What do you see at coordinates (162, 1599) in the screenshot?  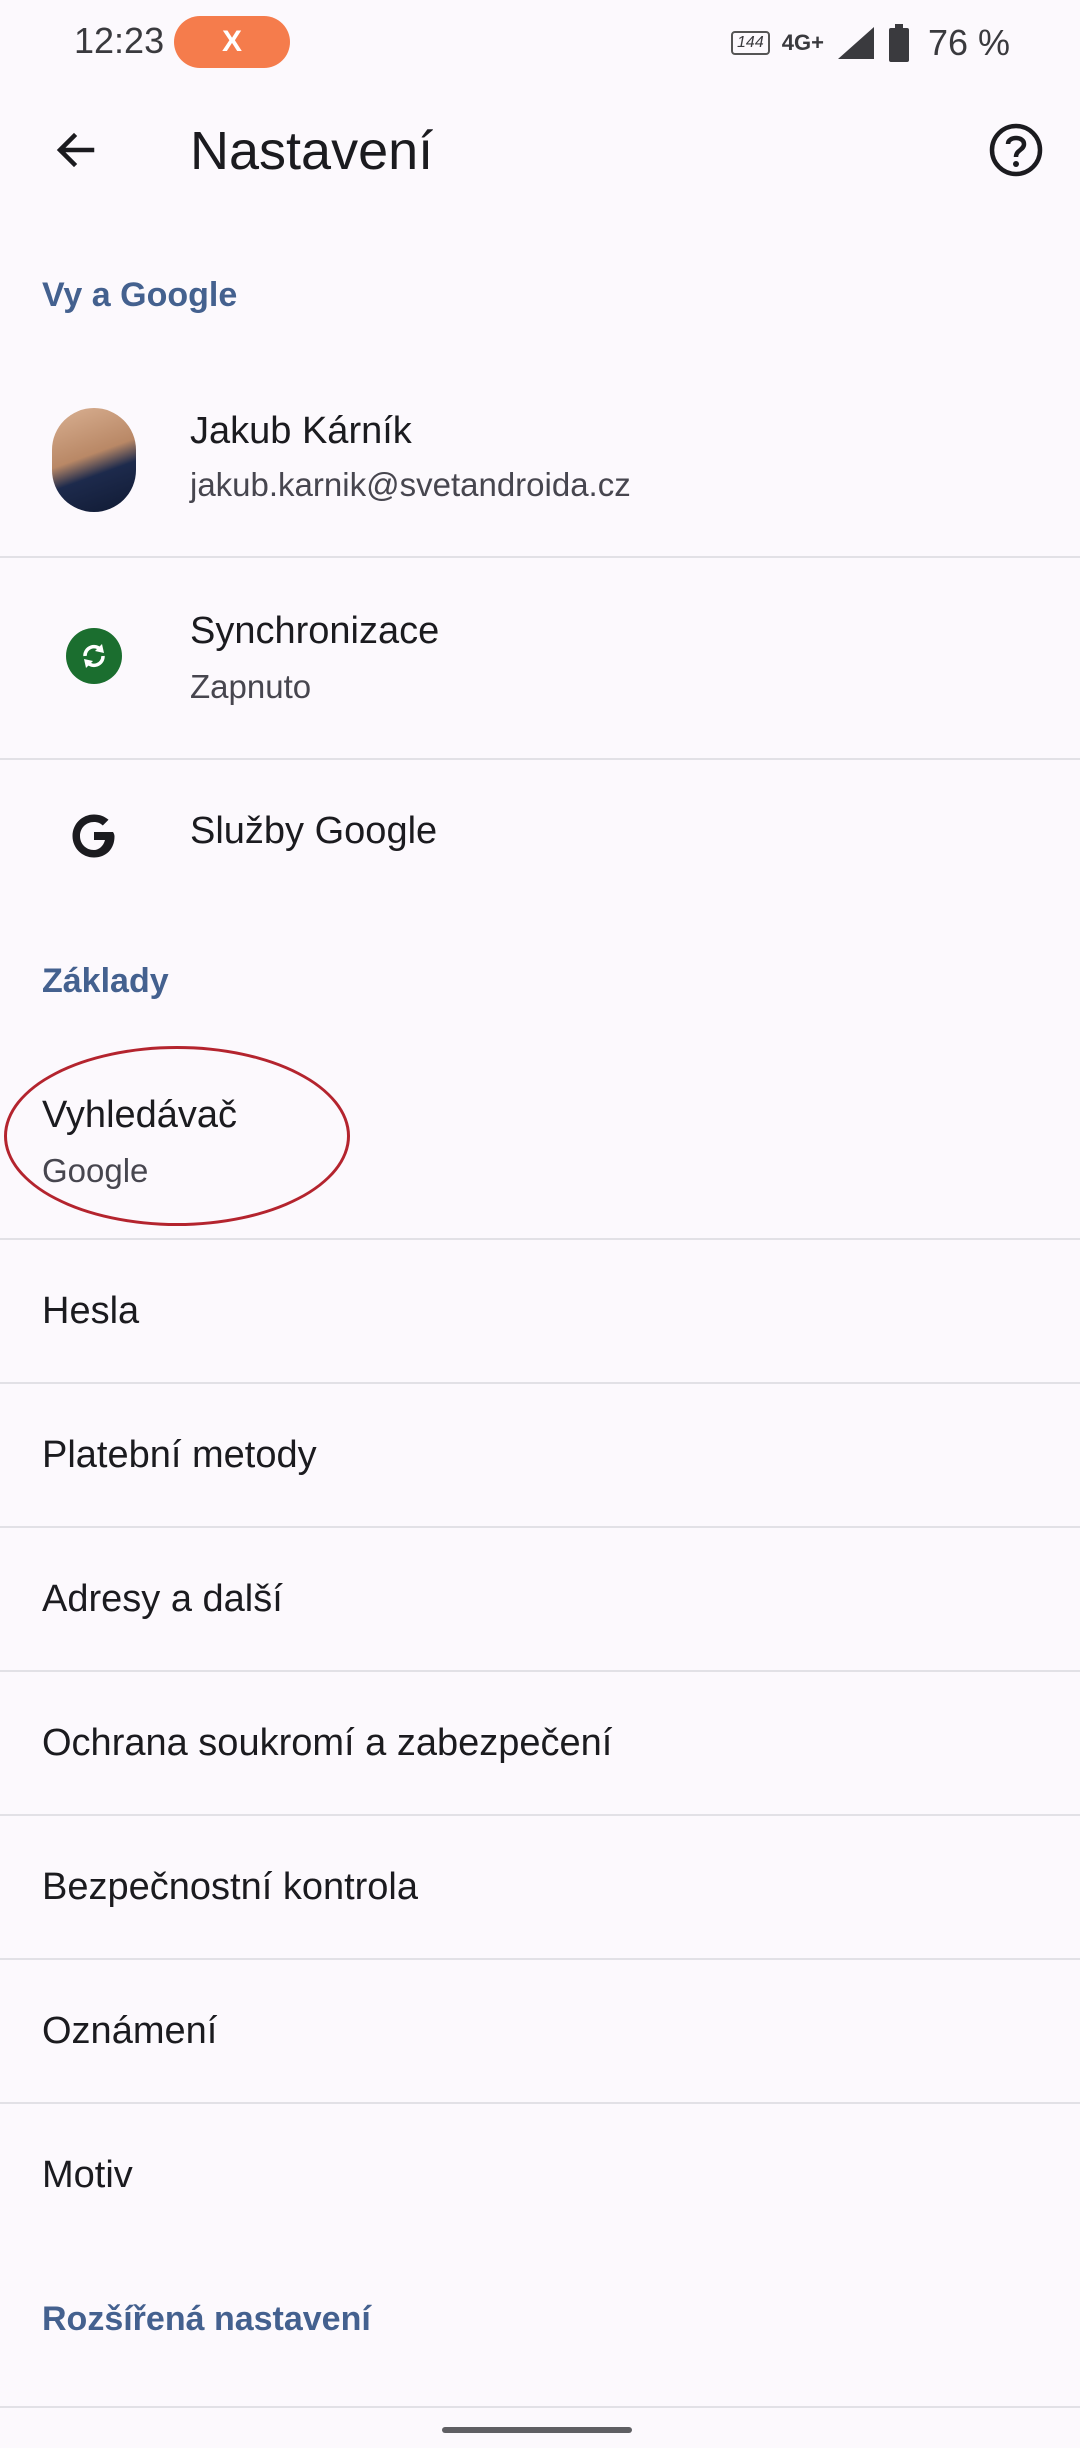 I see `addresses-label: Adresy a další` at bounding box center [162, 1599].